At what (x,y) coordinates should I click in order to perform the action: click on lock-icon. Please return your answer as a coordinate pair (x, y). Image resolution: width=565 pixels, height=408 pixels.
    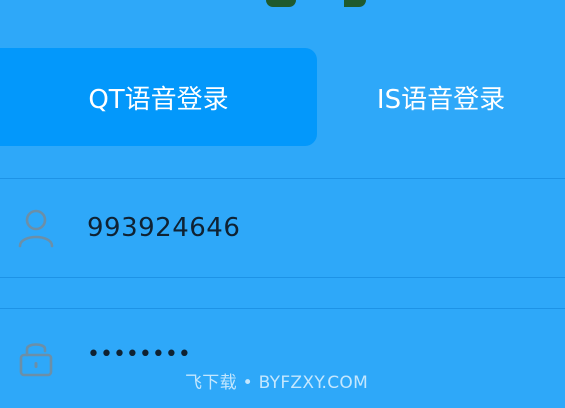
    Looking at the image, I should click on (36, 360).